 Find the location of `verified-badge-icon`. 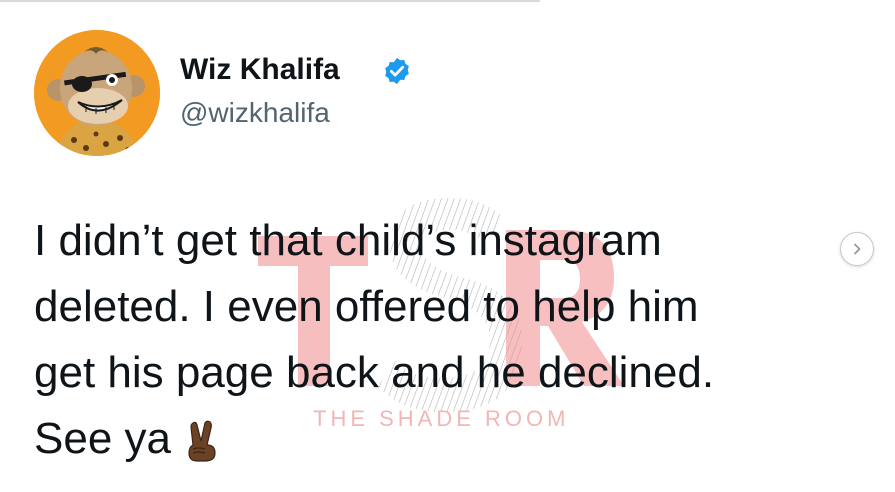

verified-badge-icon is located at coordinates (397, 71).